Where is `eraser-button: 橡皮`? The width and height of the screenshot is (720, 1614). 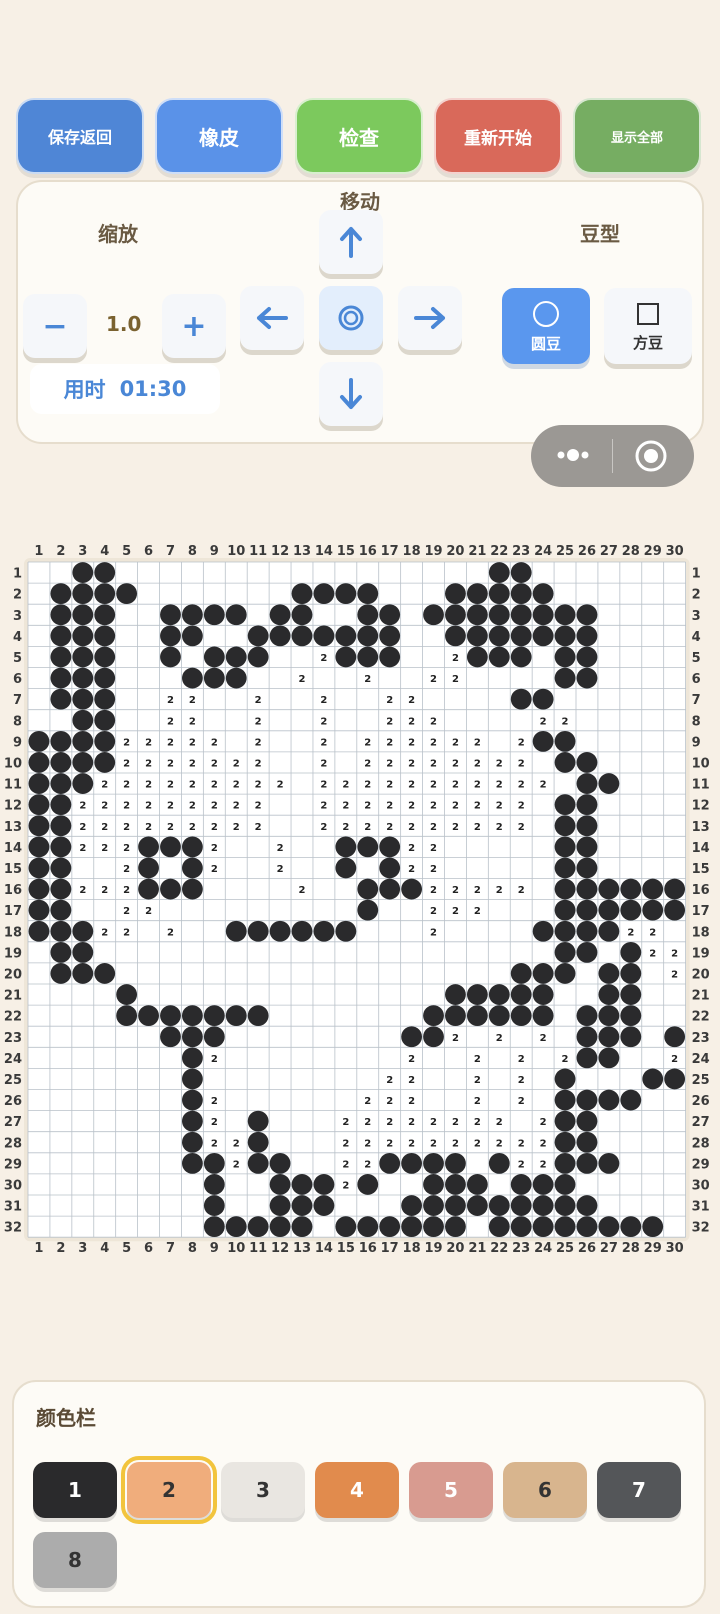 eraser-button: 橡皮 is located at coordinates (219, 136).